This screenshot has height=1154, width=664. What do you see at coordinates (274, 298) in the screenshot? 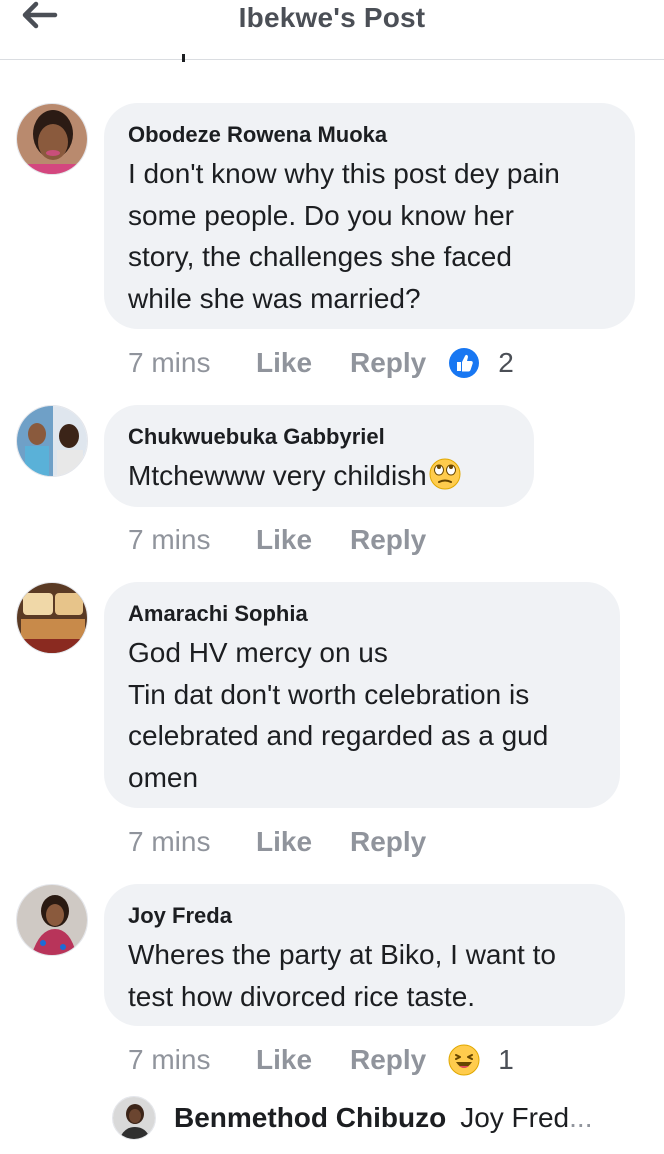
I see `comment-line: while she was married?` at bounding box center [274, 298].